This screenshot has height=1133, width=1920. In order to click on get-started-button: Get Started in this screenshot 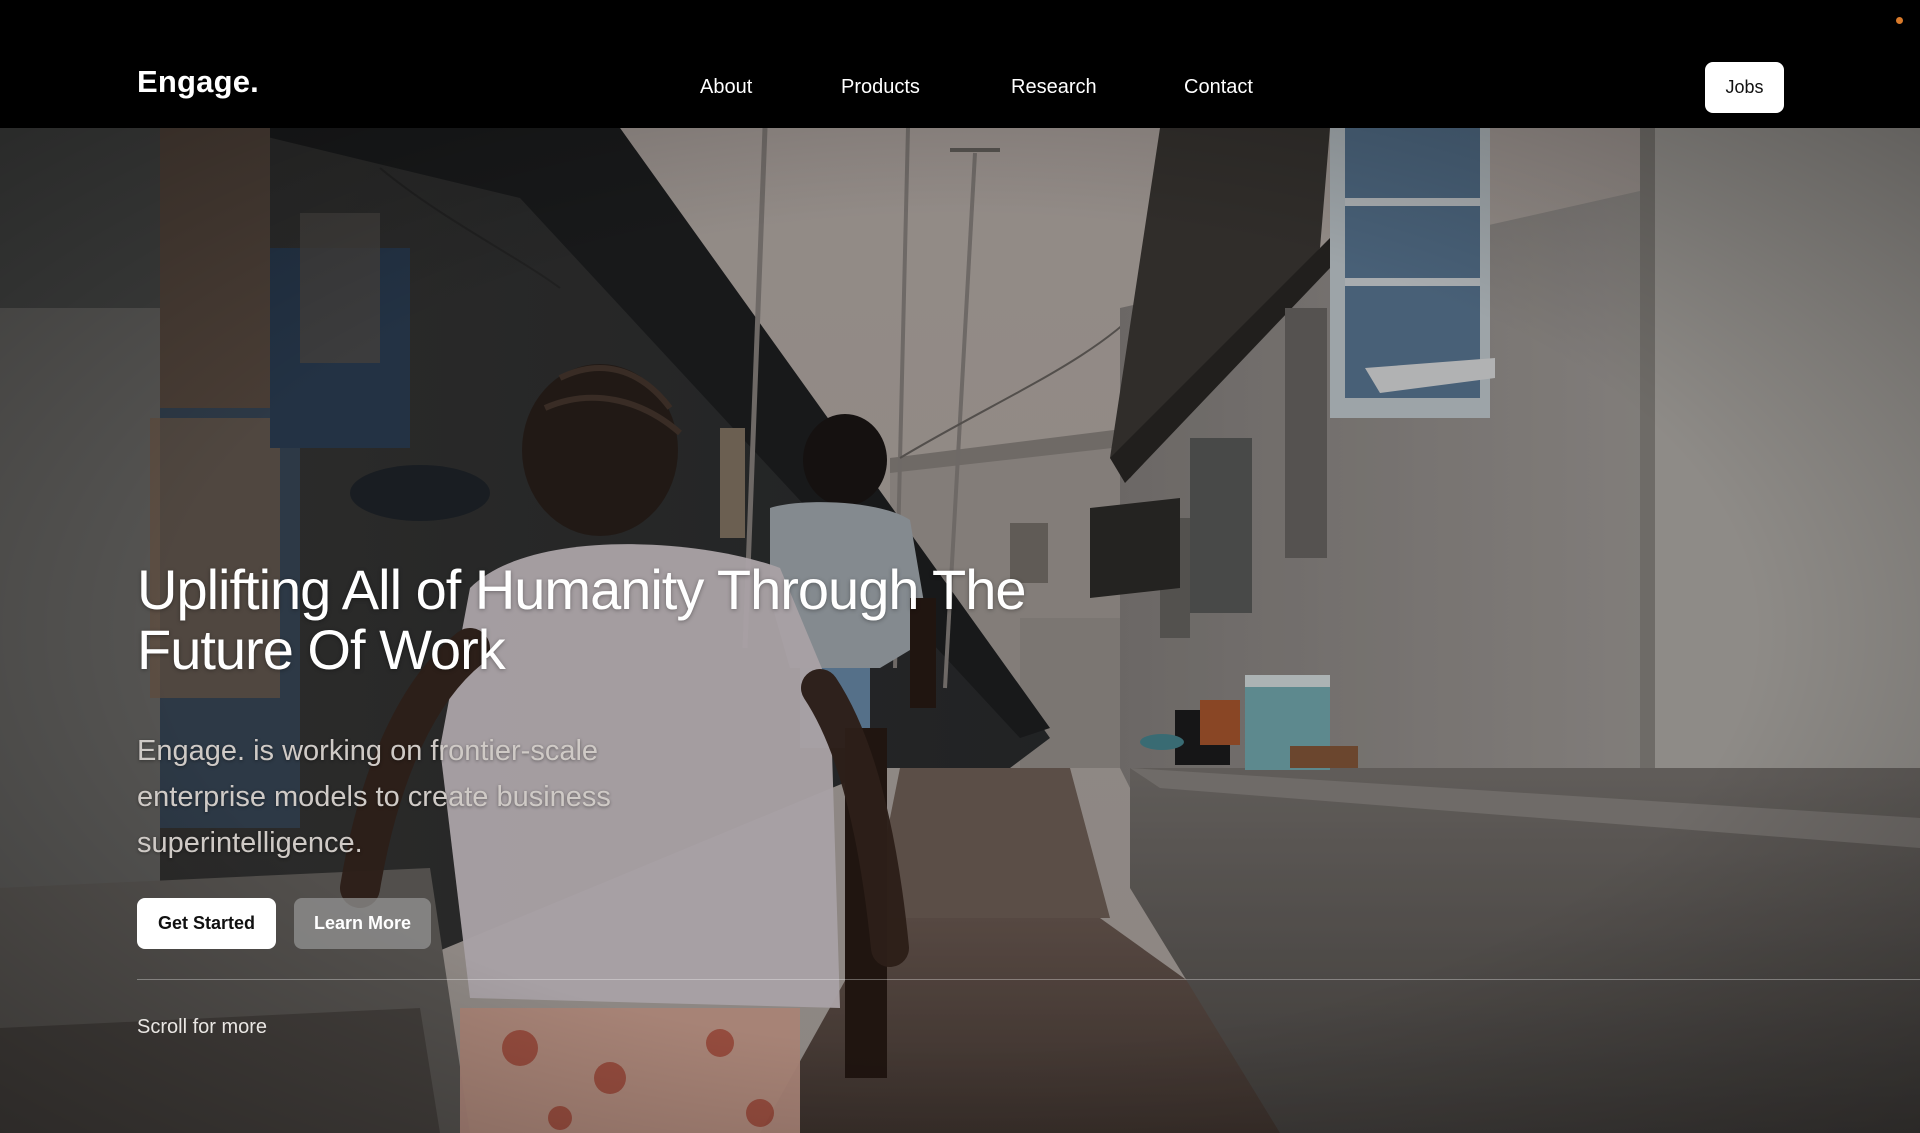, I will do `click(206, 923)`.